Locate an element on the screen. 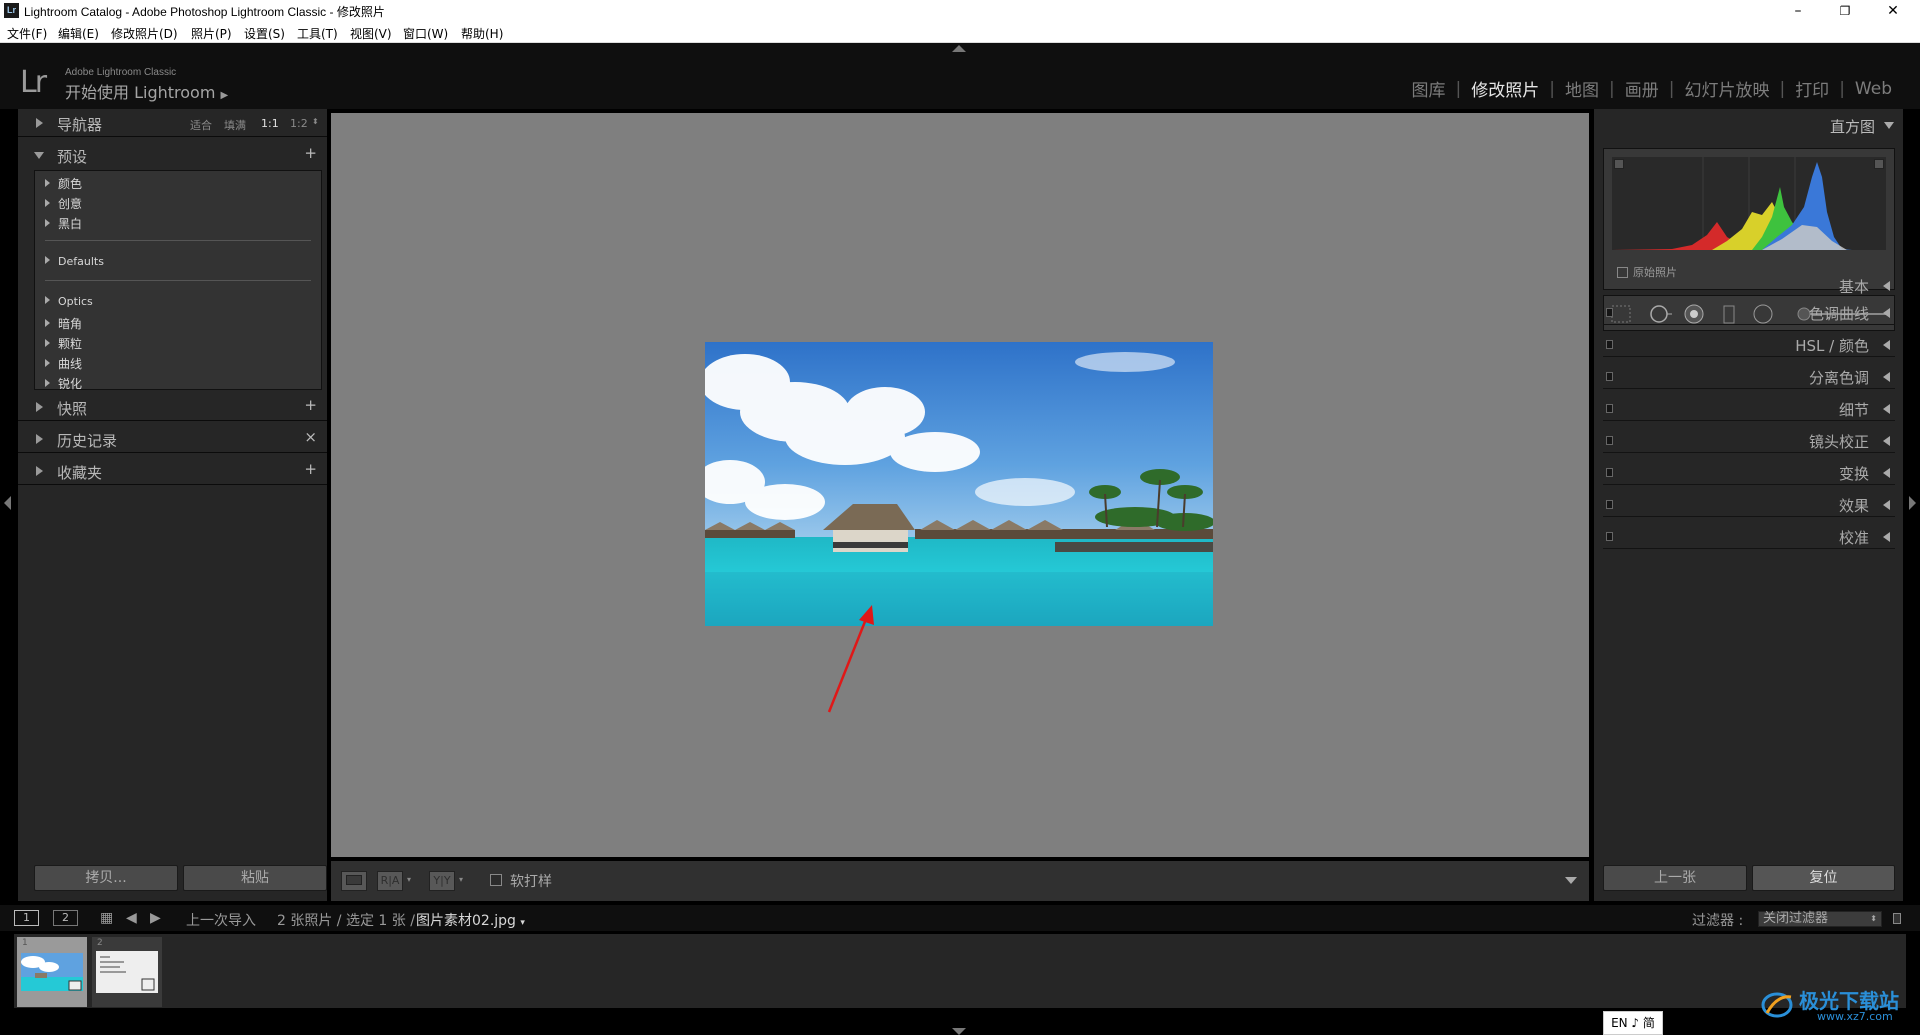 The height and width of the screenshot is (1035, 1920). filter-label: 过滤器 : is located at coordinates (1718, 921).